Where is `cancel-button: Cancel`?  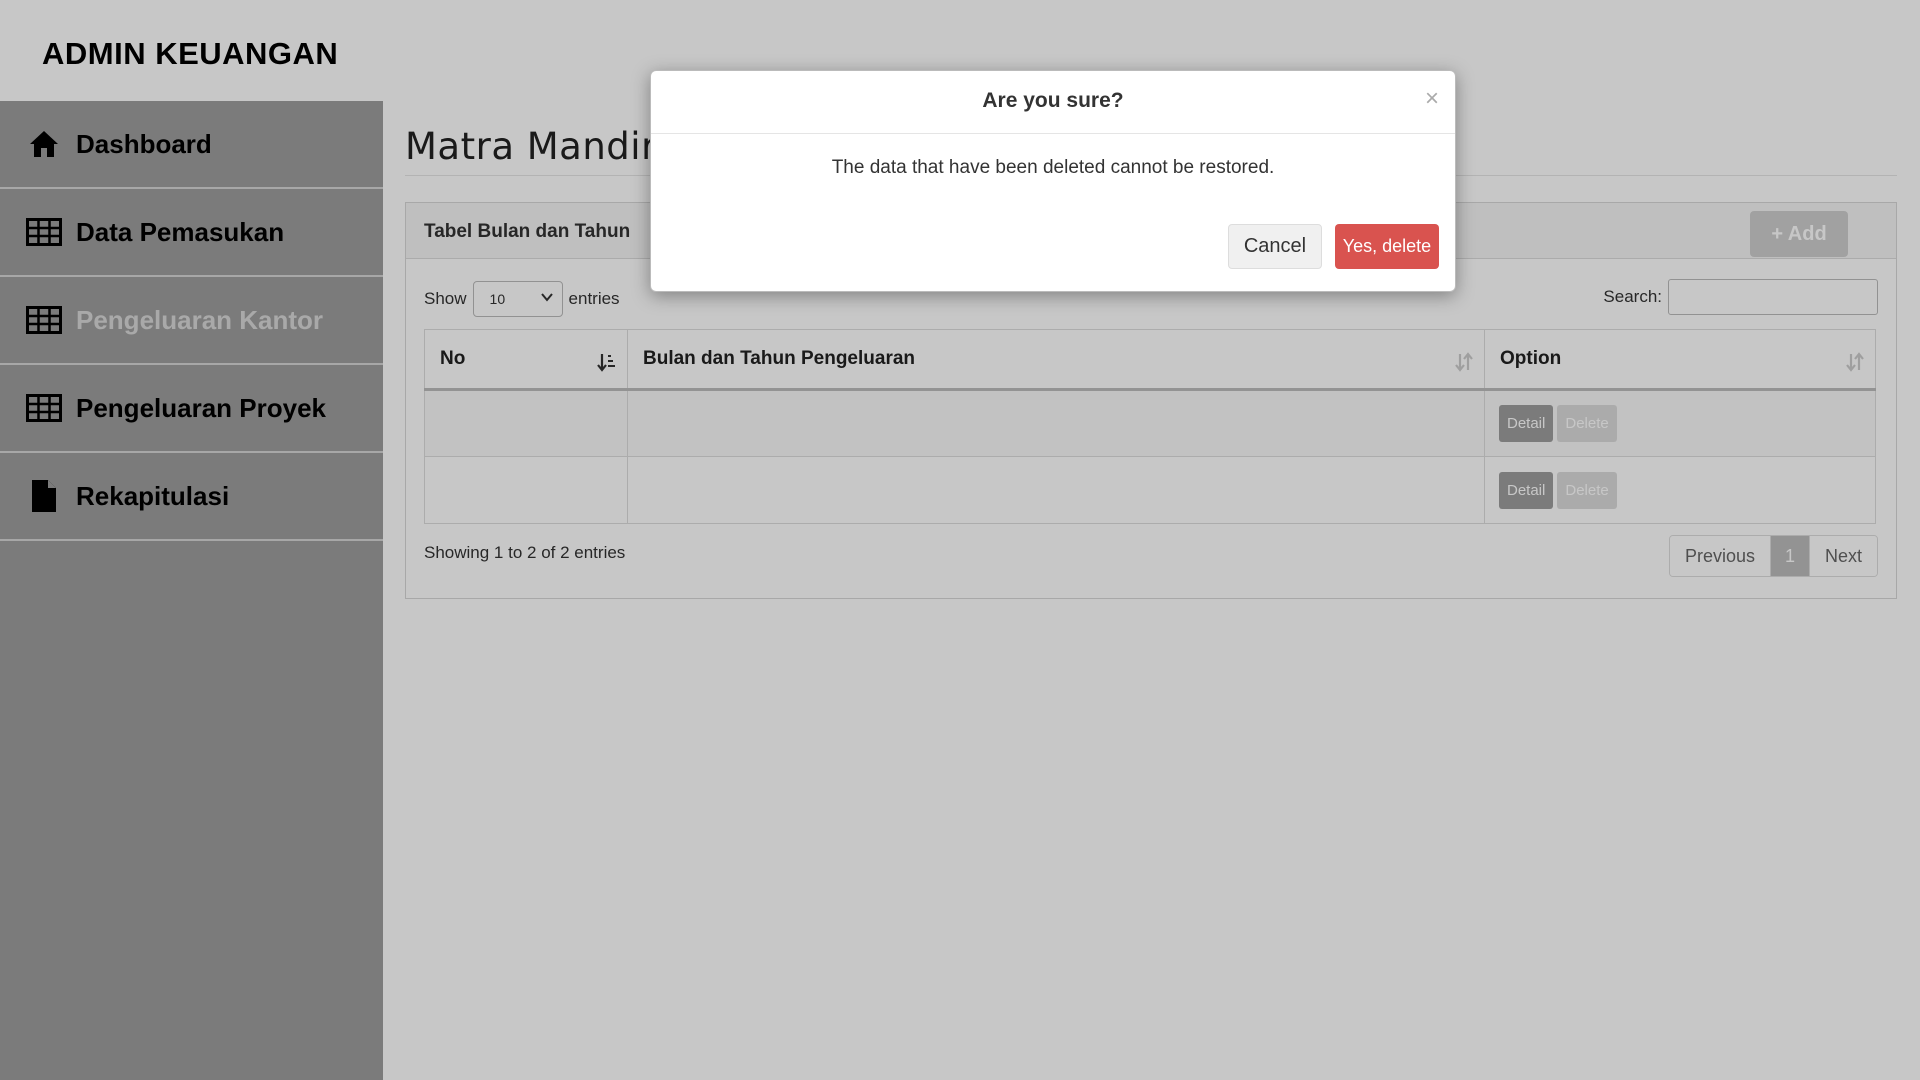
cancel-button: Cancel is located at coordinates (1275, 246).